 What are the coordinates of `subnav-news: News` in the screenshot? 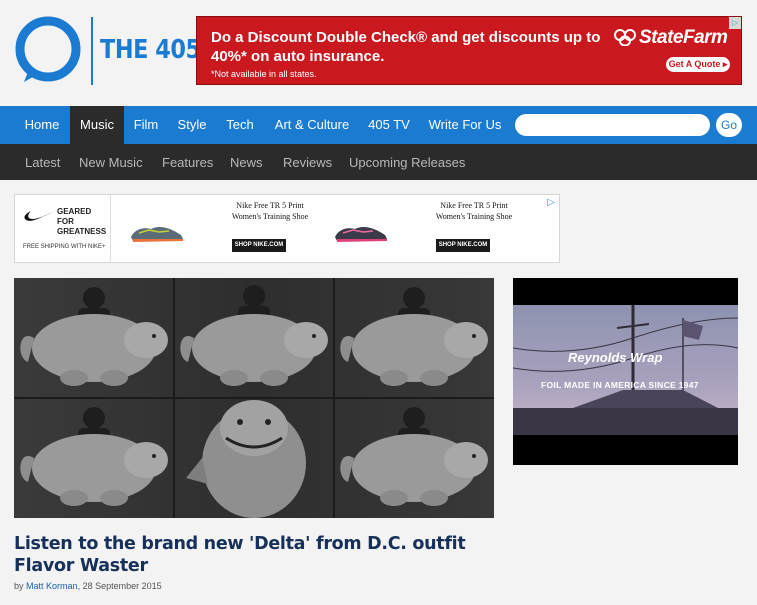 It's located at (246, 162).